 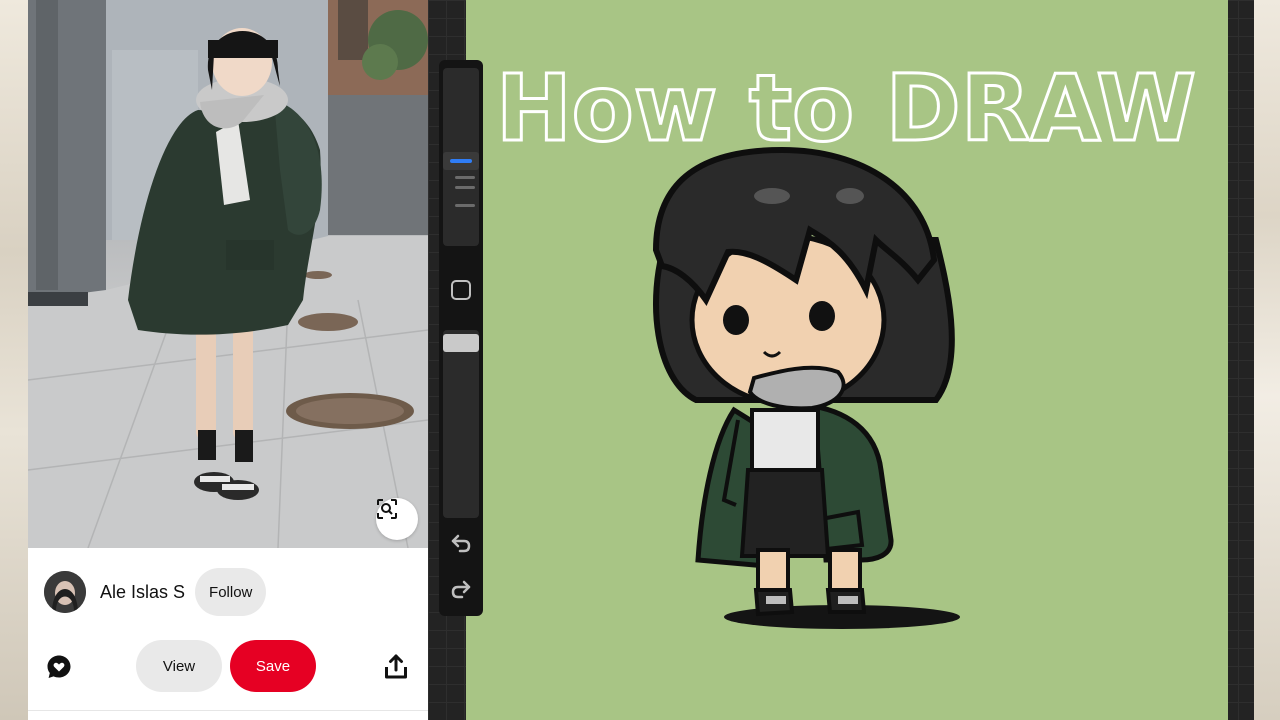 I want to click on share-icon, so click(x=396, y=667).